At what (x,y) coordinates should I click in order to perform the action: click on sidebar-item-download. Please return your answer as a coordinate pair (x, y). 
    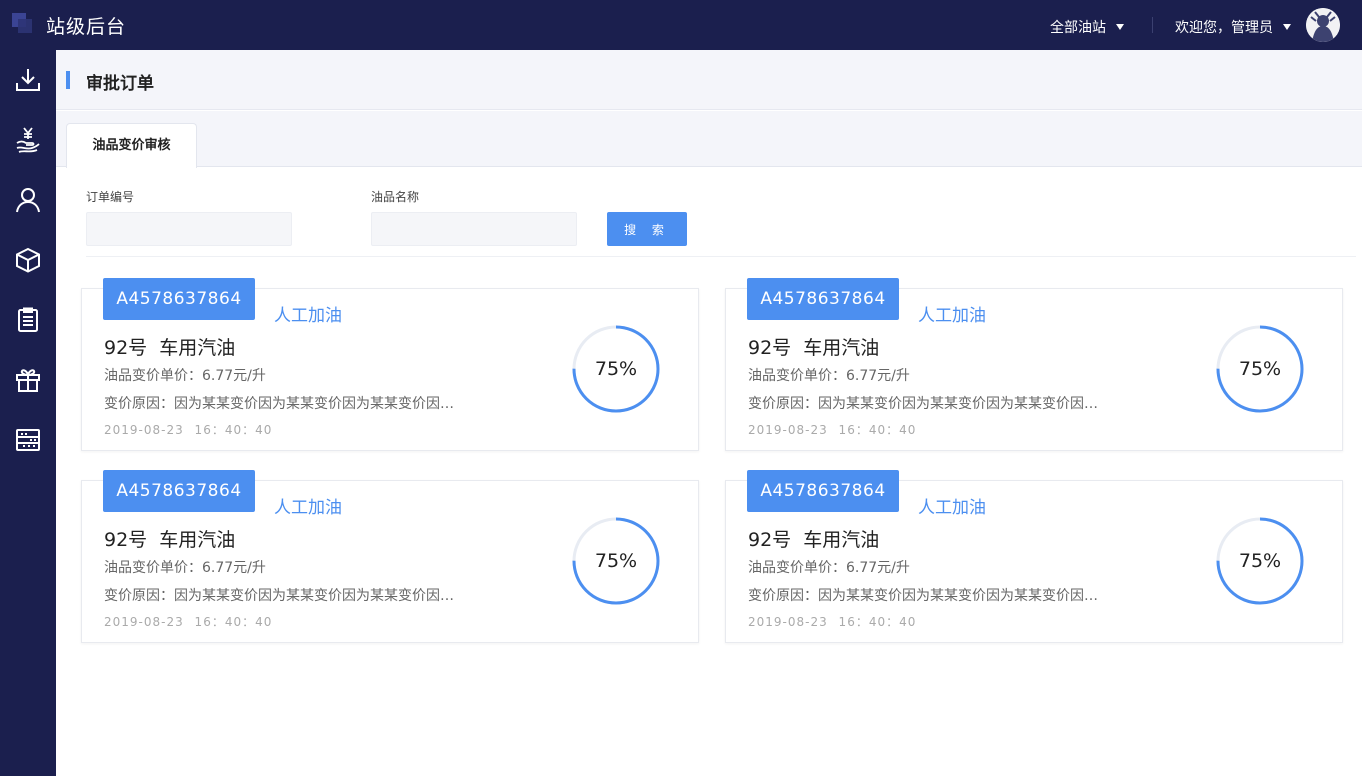
    Looking at the image, I should click on (28, 80).